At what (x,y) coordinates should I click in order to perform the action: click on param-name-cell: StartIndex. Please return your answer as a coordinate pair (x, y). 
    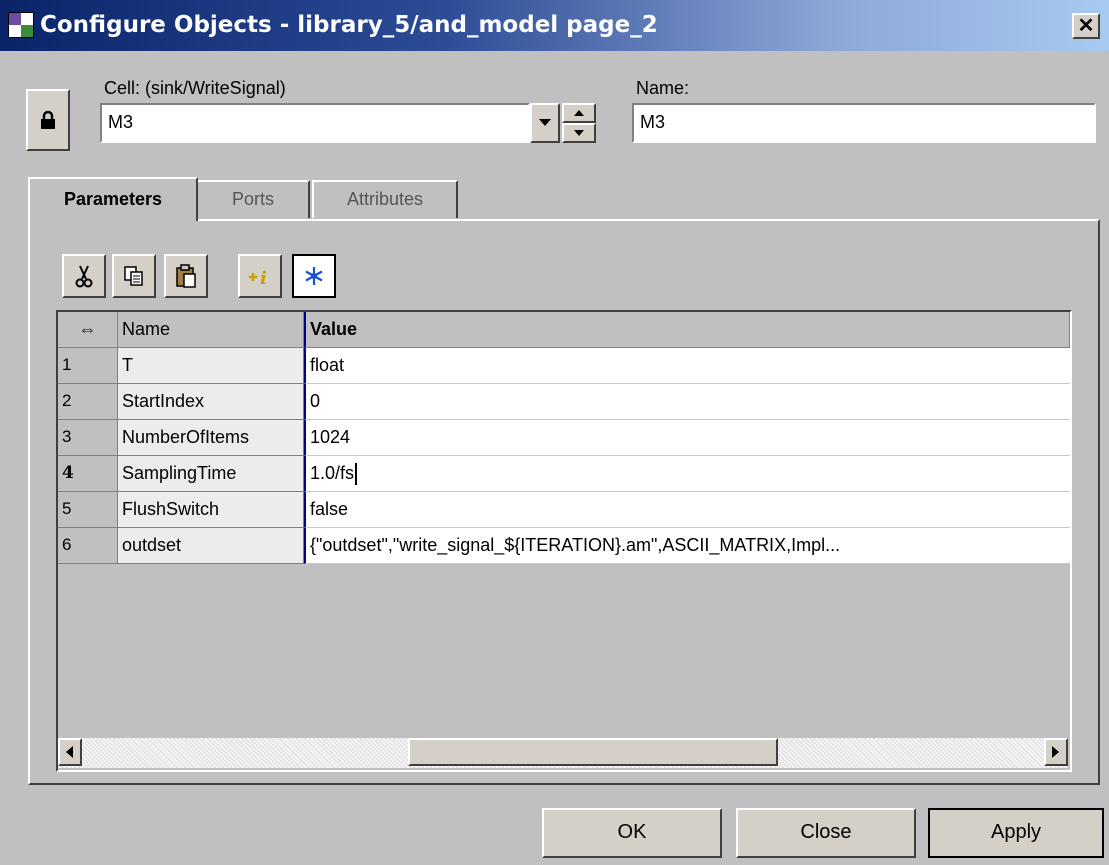
    Looking at the image, I should click on (211, 402).